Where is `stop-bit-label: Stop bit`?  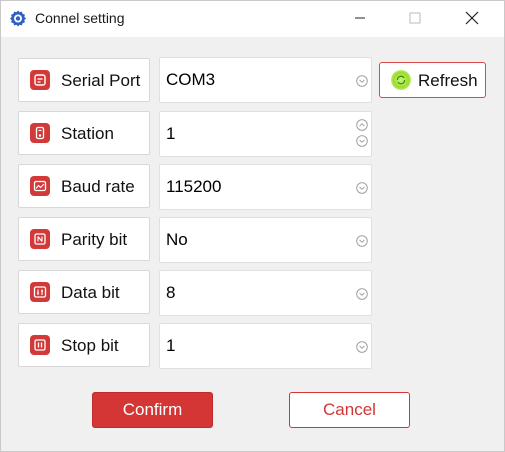 stop-bit-label: Stop bit is located at coordinates (90, 345).